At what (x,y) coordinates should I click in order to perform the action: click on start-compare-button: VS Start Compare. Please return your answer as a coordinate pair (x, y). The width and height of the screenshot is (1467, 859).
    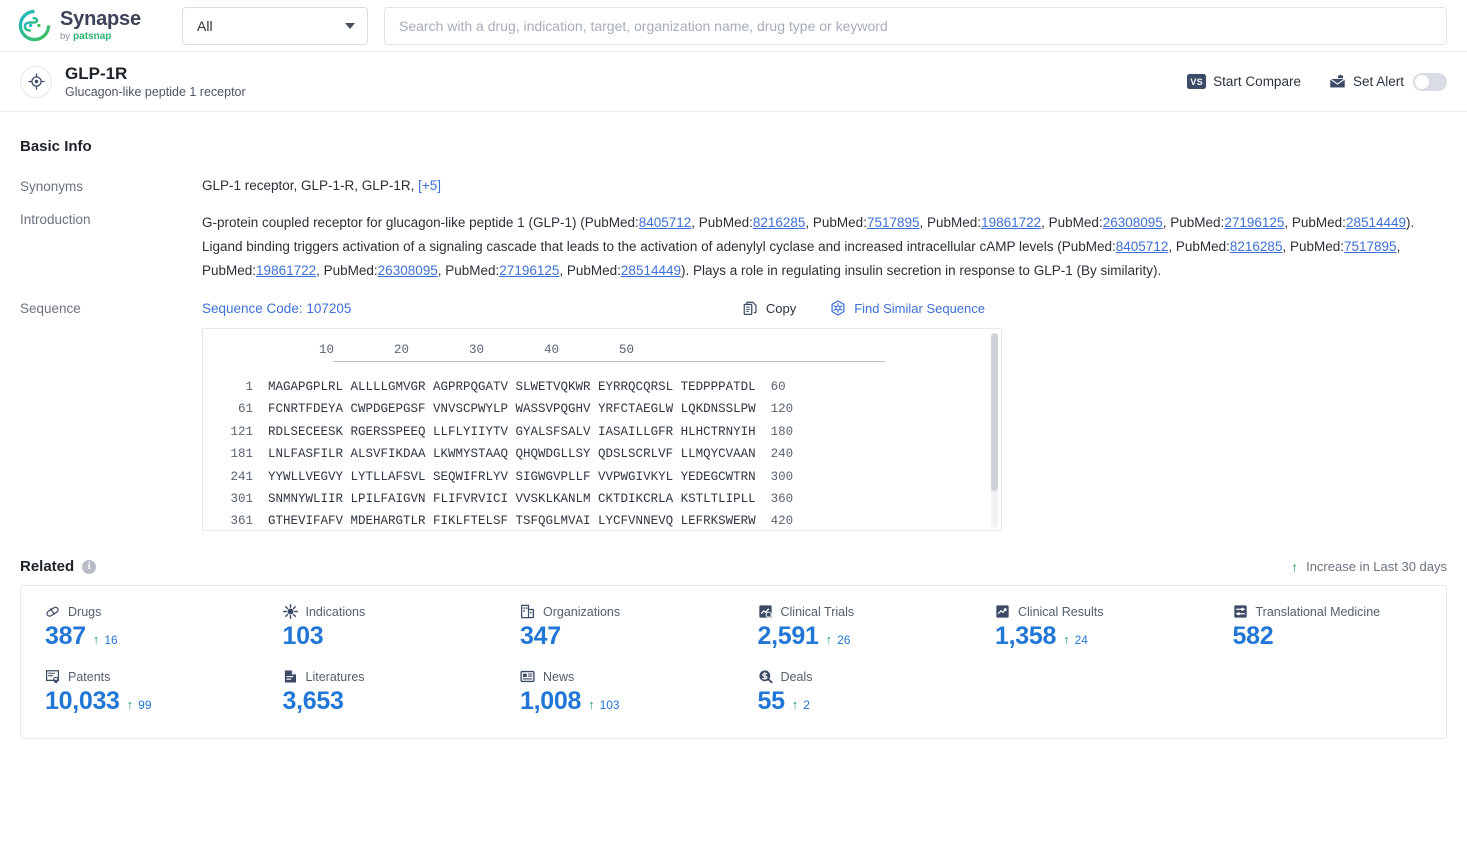
    Looking at the image, I should click on (1244, 81).